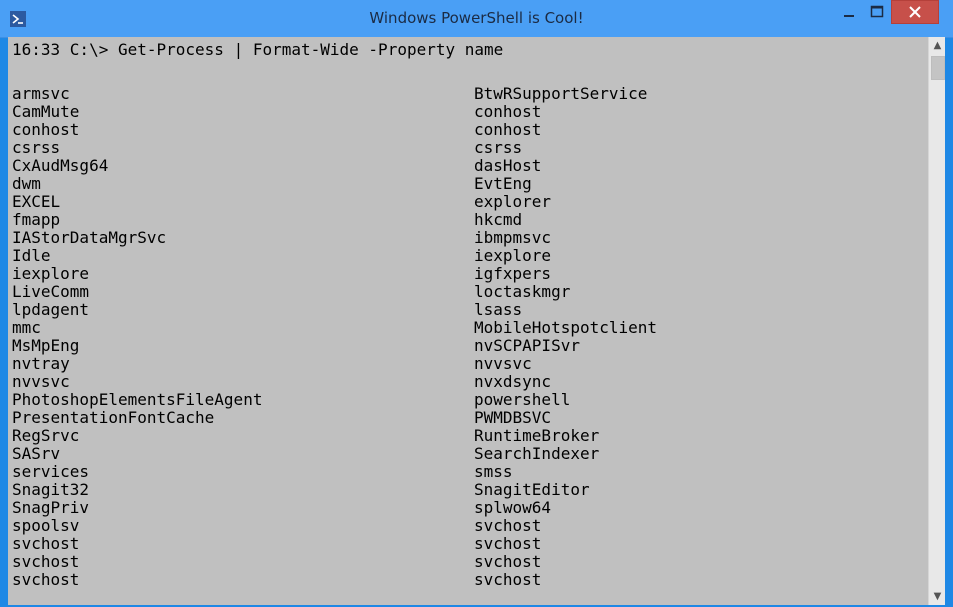 Image resolution: width=953 pixels, height=607 pixels. Describe the element at coordinates (46, 112) in the screenshot. I see `process-name-left: CamMute` at that location.